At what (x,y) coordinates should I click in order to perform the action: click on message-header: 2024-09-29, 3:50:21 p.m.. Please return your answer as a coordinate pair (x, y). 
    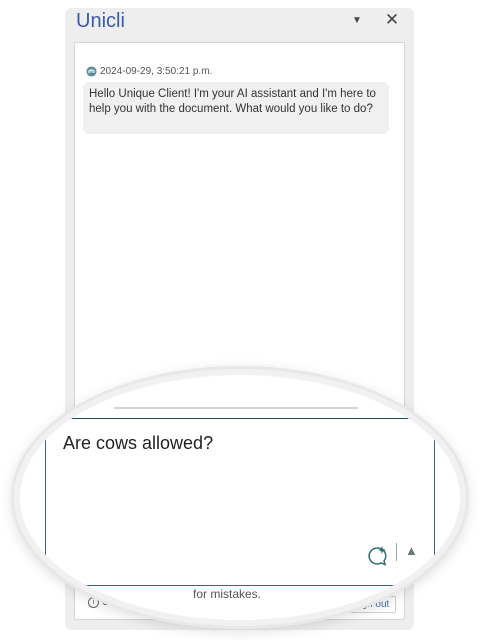
    Looking at the image, I should click on (149, 71).